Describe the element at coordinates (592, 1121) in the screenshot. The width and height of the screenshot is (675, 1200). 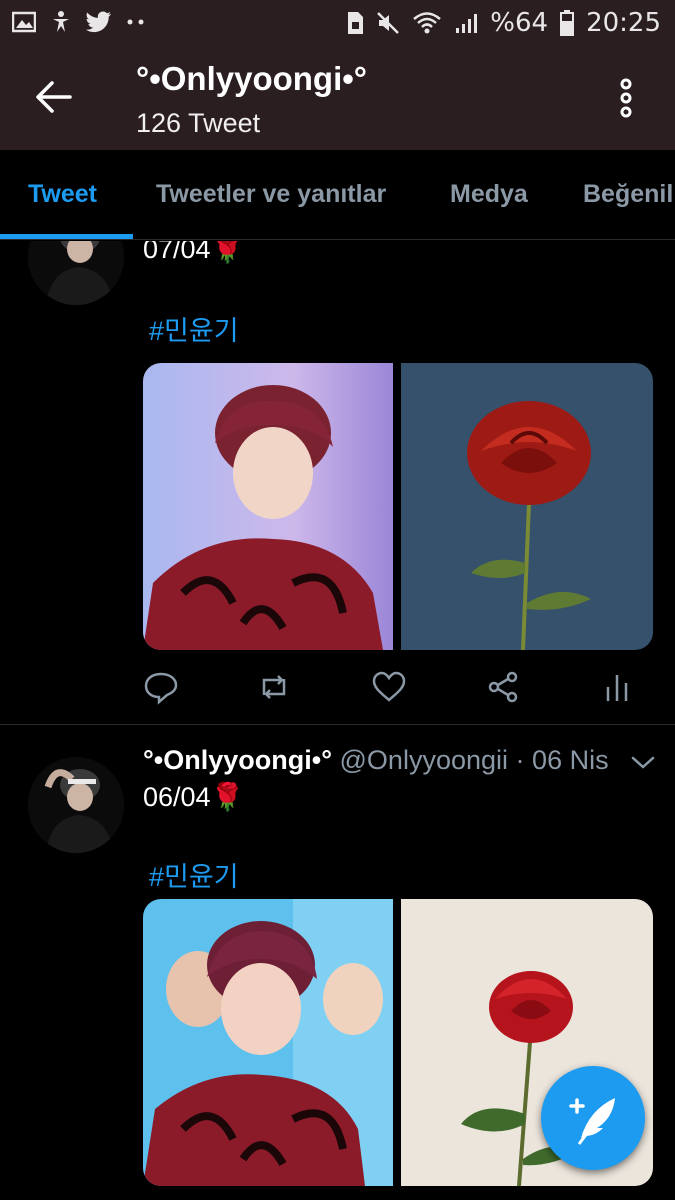
I see `compose-feather-icon` at that location.